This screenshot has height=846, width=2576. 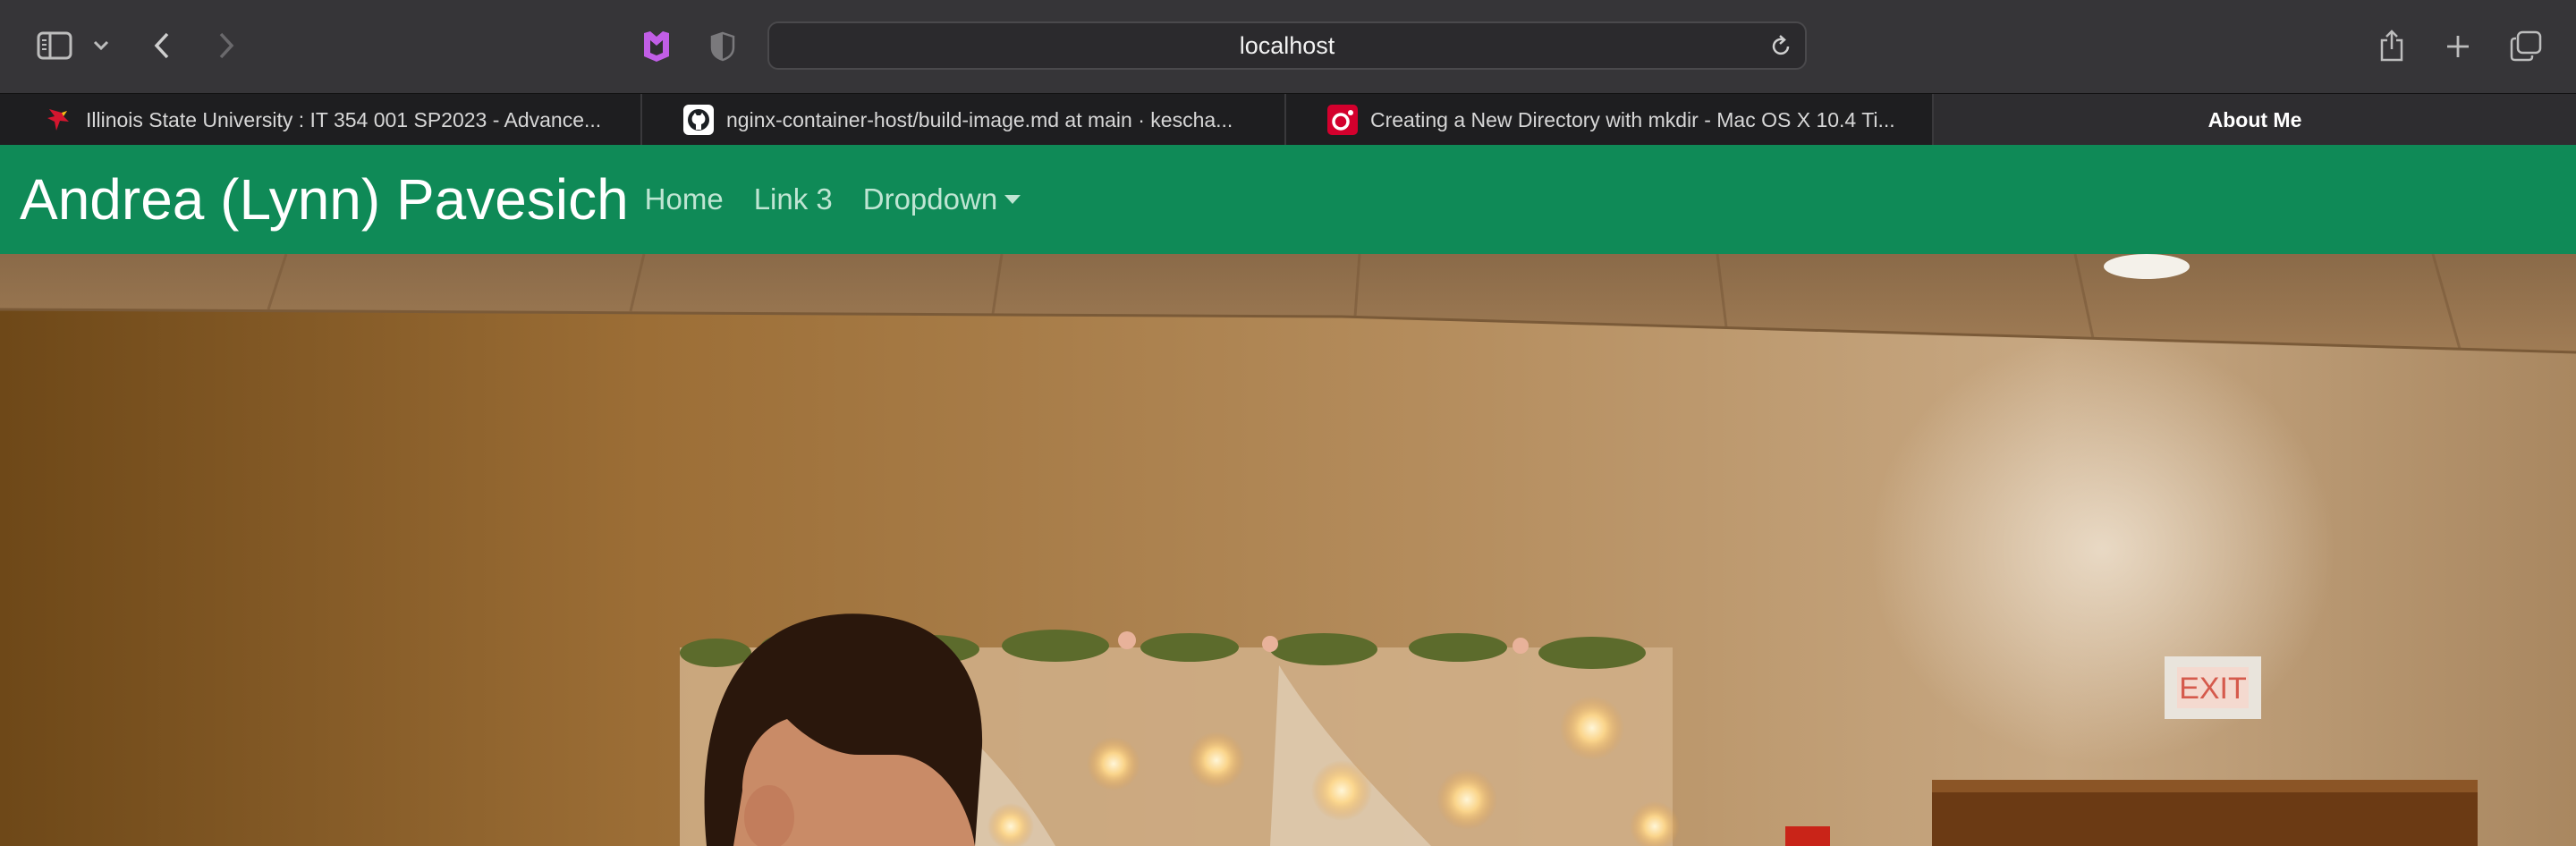 I want to click on tab-overview-icon, so click(x=2526, y=46).